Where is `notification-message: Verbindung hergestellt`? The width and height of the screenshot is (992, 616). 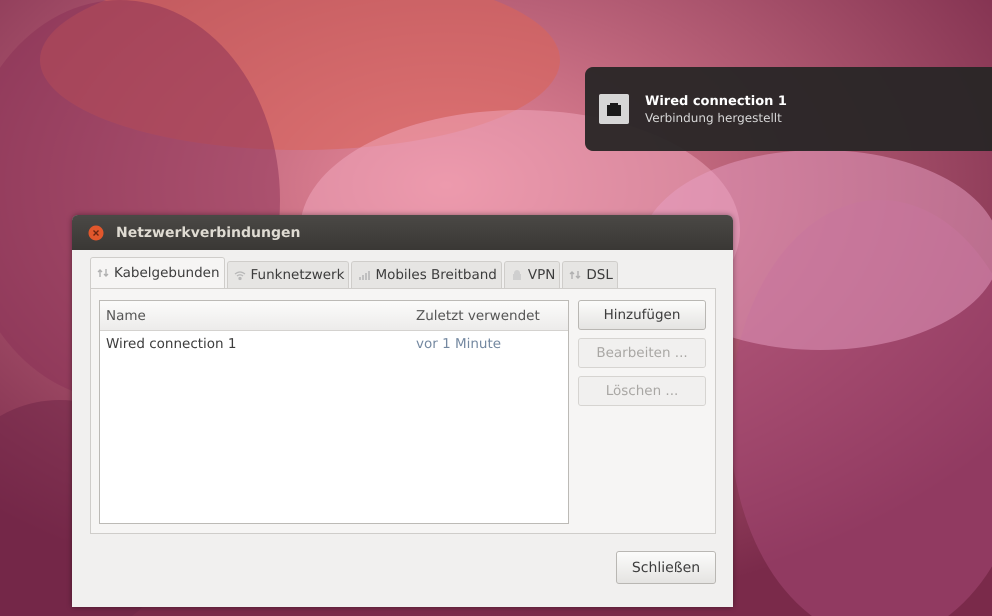 notification-message: Verbindung hergestellt is located at coordinates (714, 117).